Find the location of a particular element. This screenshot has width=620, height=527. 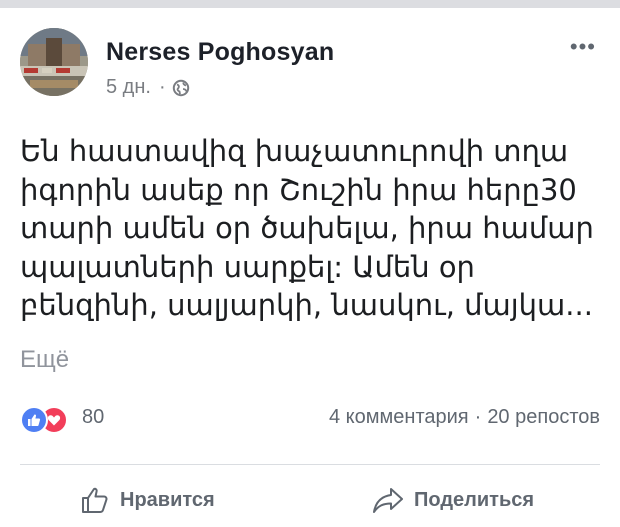

shares-count: 20 репостов is located at coordinates (543, 417).